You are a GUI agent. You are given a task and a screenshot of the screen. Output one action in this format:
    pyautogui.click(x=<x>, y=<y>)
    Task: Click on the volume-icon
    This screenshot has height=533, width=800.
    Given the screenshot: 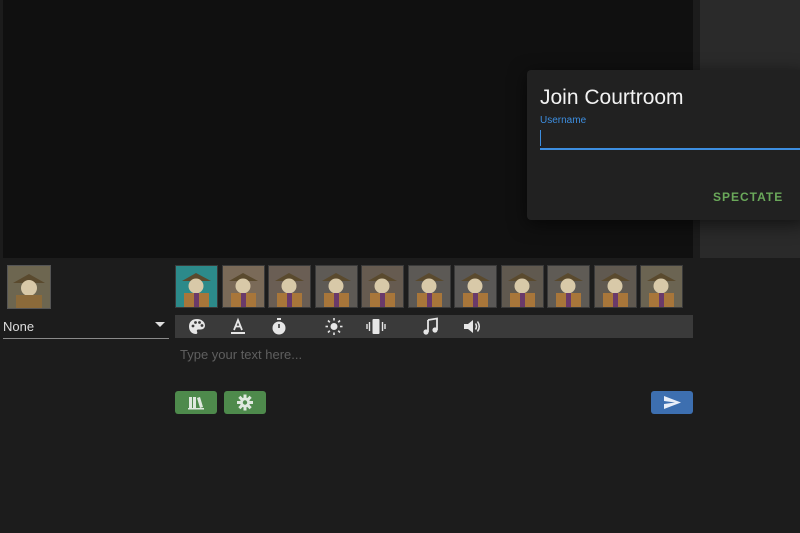 What is the action you would take?
    pyautogui.click(x=472, y=326)
    